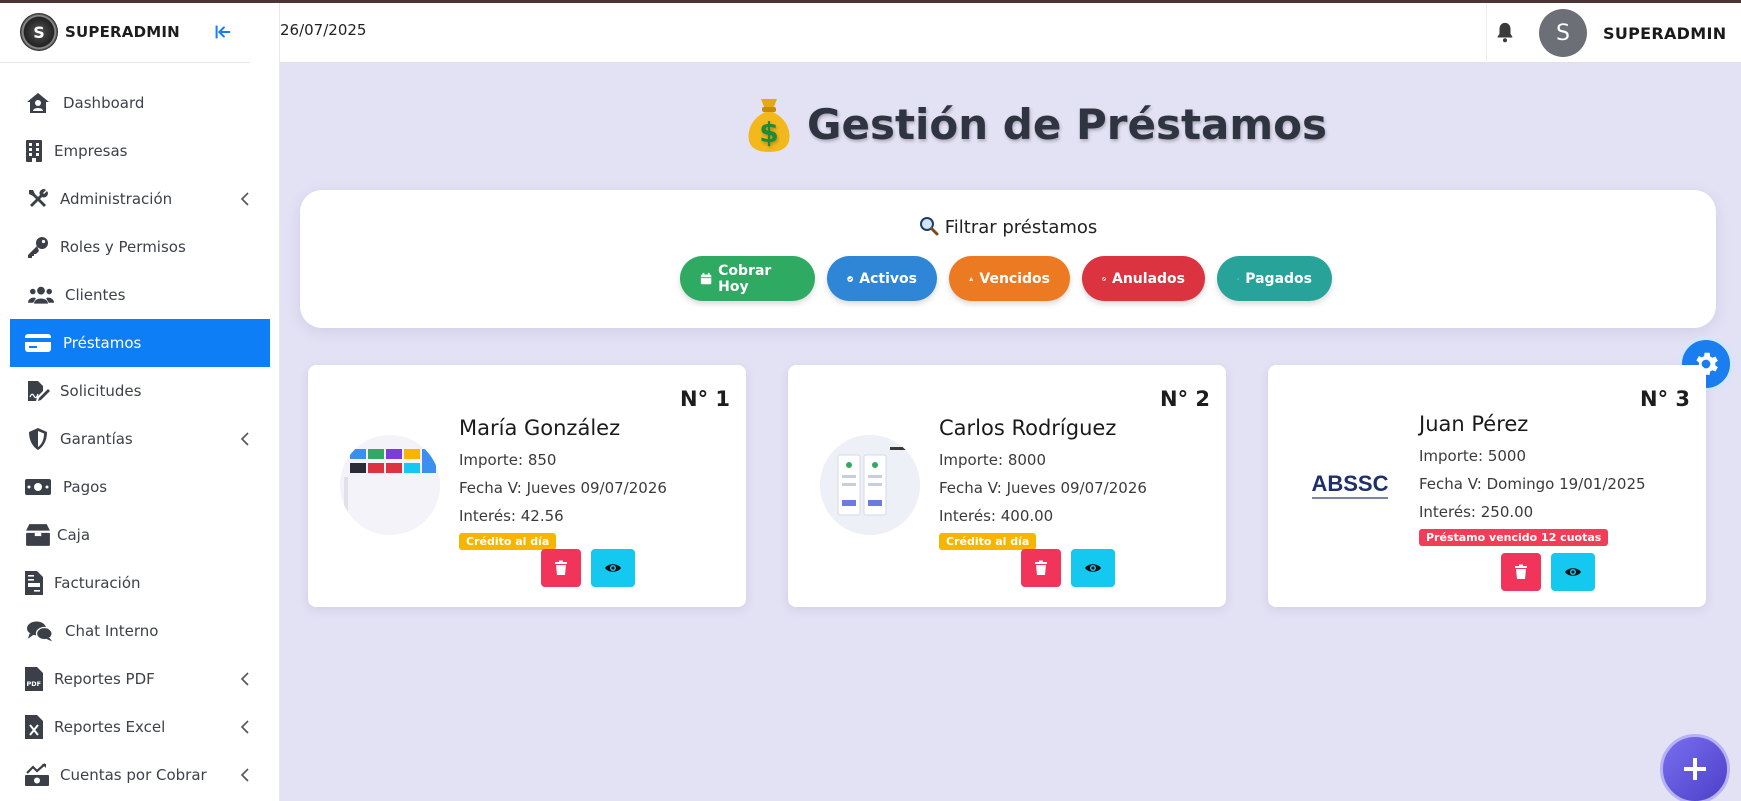 This screenshot has width=1741, height=801. I want to click on filter-anulados-button: Anulados, so click(1143, 278).